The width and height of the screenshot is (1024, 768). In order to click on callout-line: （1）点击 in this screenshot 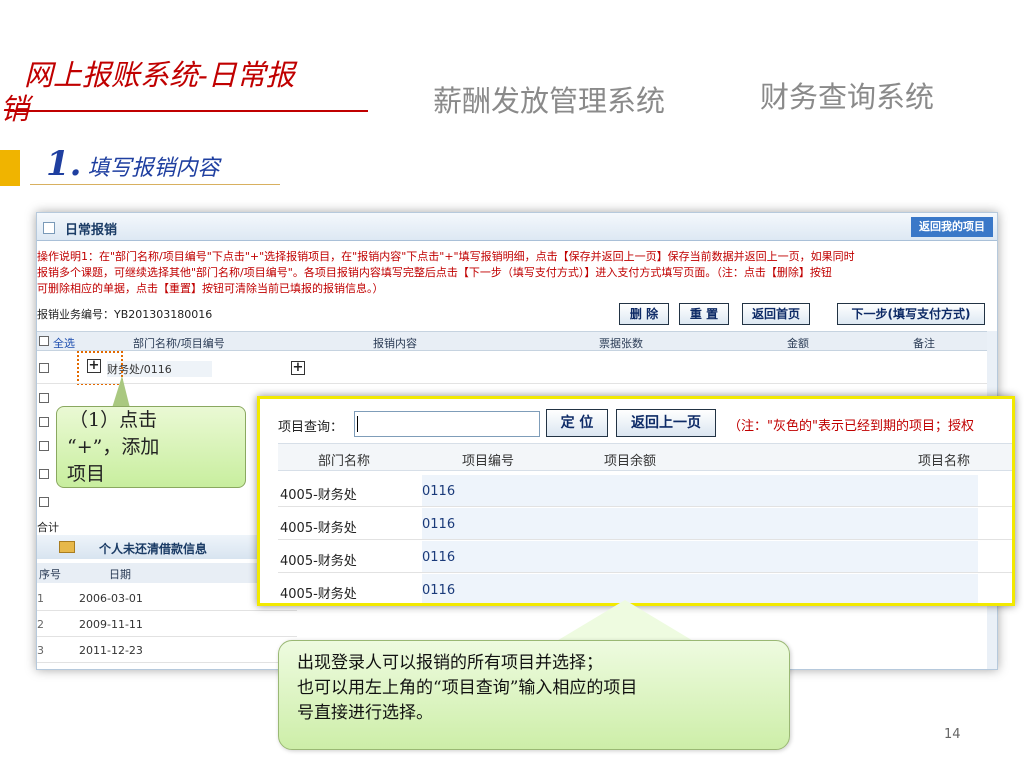, I will do `click(113, 420)`.